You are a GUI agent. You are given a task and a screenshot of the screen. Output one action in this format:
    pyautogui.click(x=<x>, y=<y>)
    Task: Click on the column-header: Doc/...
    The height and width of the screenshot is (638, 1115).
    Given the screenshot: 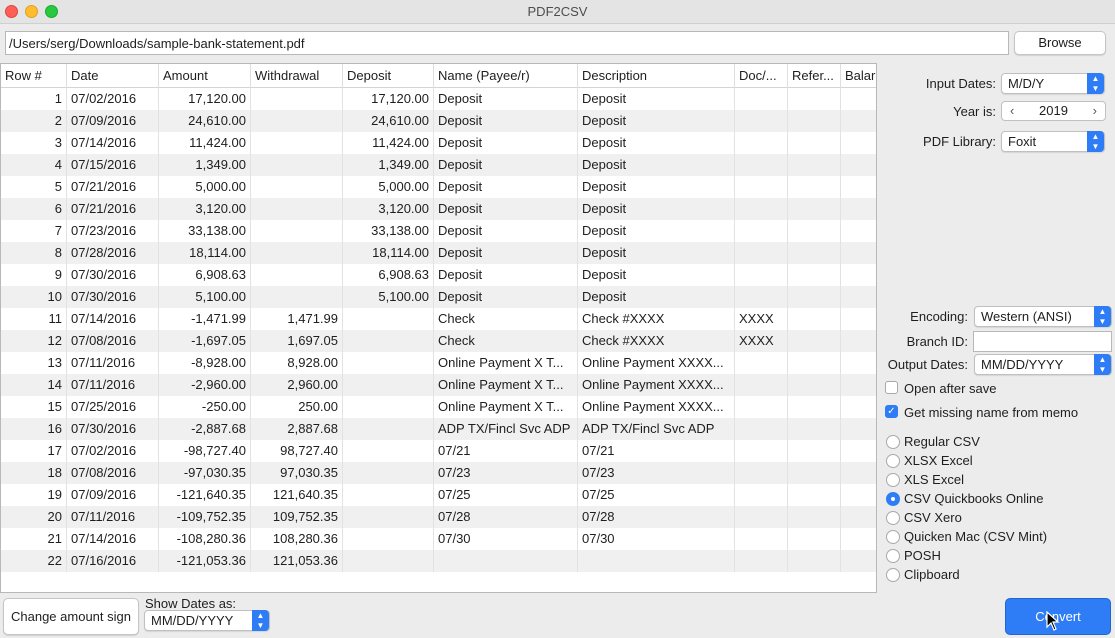 What is the action you would take?
    pyautogui.click(x=761, y=76)
    